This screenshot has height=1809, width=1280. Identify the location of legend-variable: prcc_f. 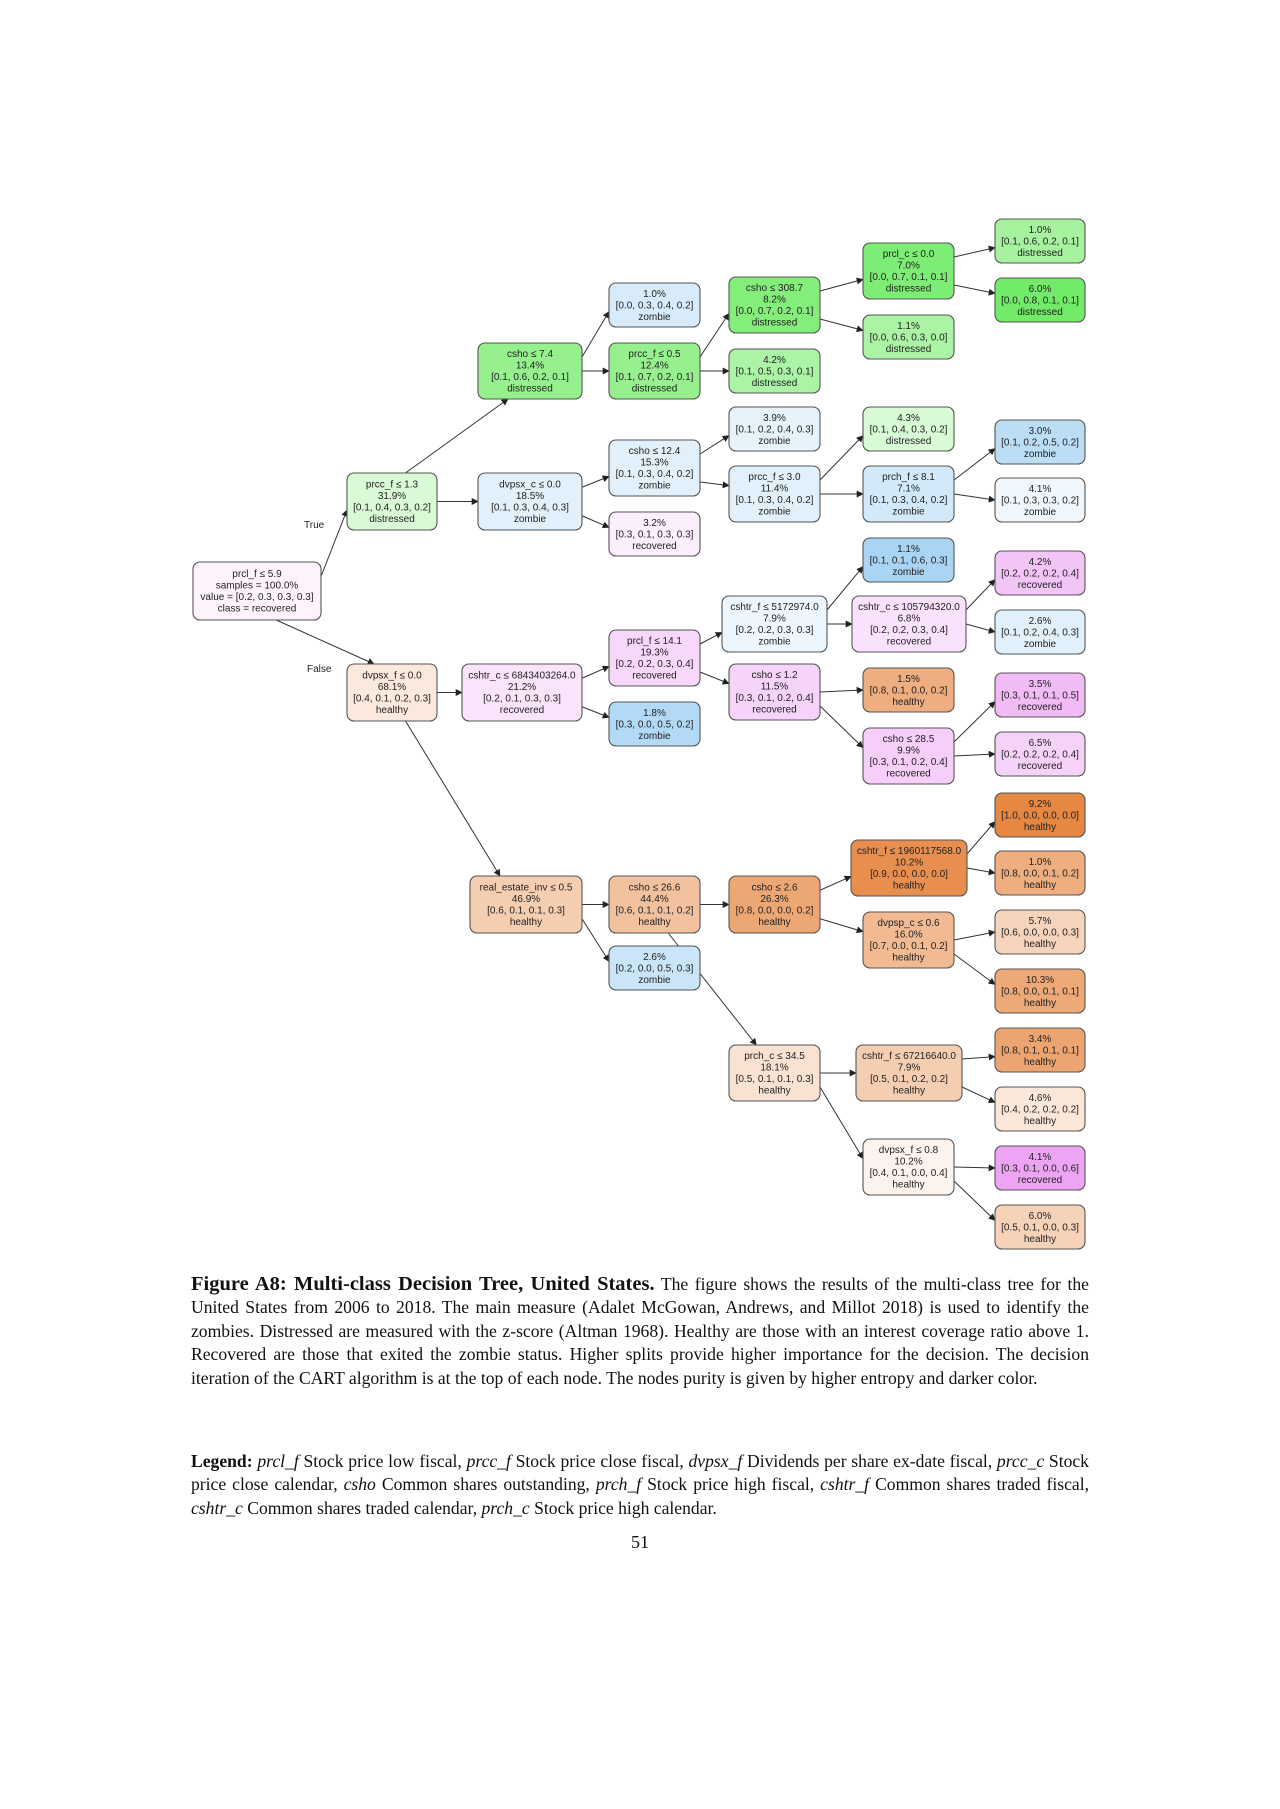
(488, 1461).